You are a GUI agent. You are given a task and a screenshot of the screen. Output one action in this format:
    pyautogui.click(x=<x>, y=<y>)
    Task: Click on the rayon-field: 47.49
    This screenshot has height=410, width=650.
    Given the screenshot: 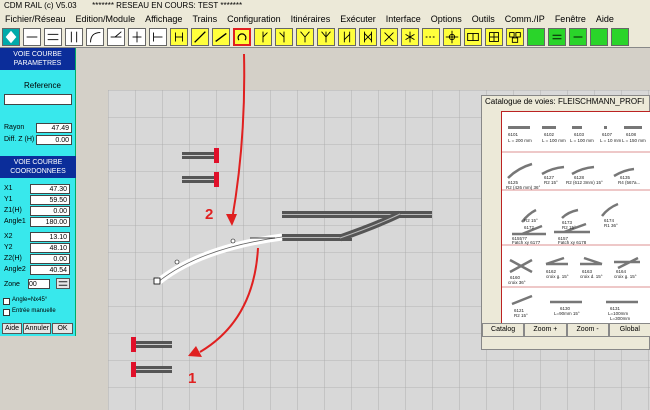 What is the action you would take?
    pyautogui.click(x=54, y=128)
    